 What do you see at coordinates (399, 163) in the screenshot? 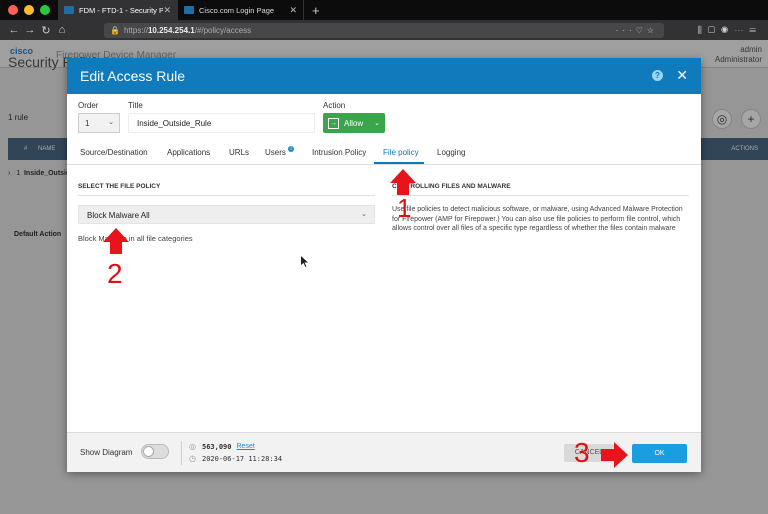
I see `active-tab-indicator` at bounding box center [399, 163].